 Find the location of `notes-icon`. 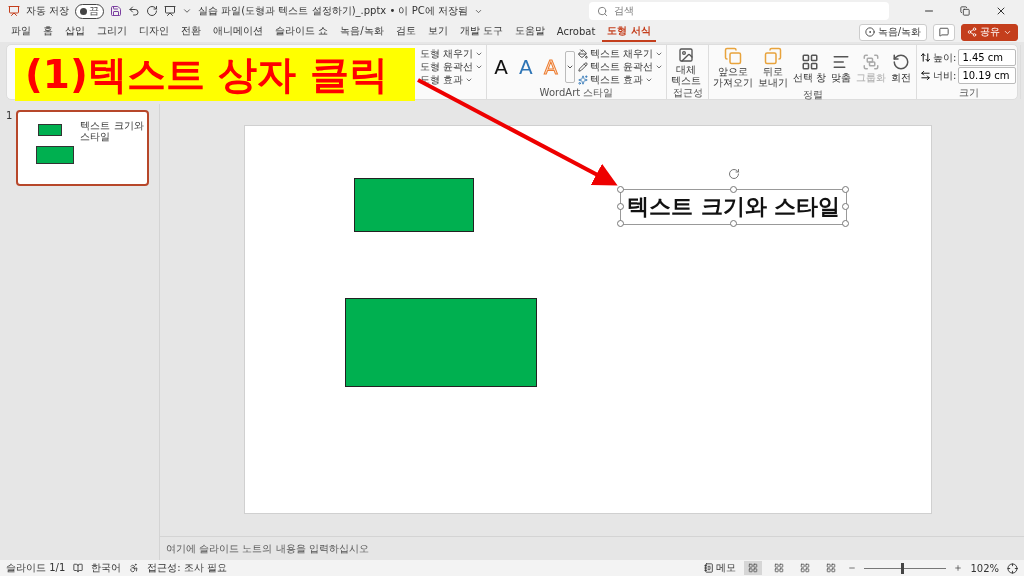

notes-icon is located at coordinates (709, 568).